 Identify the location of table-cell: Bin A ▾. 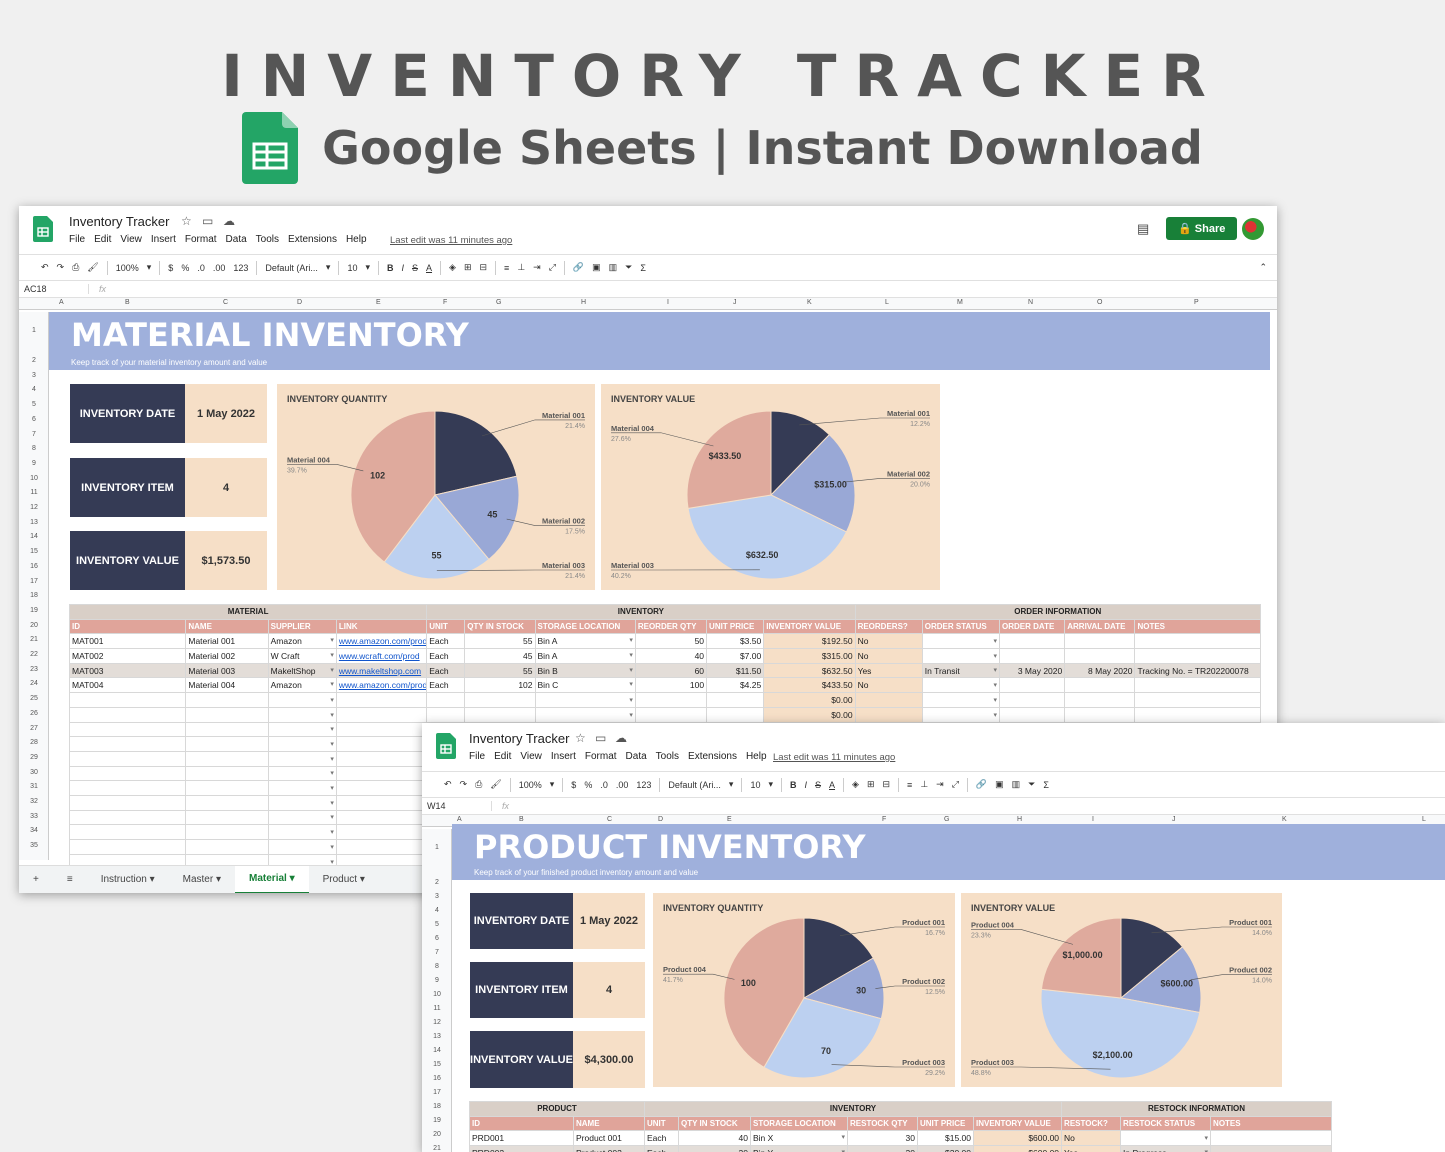
(585, 656).